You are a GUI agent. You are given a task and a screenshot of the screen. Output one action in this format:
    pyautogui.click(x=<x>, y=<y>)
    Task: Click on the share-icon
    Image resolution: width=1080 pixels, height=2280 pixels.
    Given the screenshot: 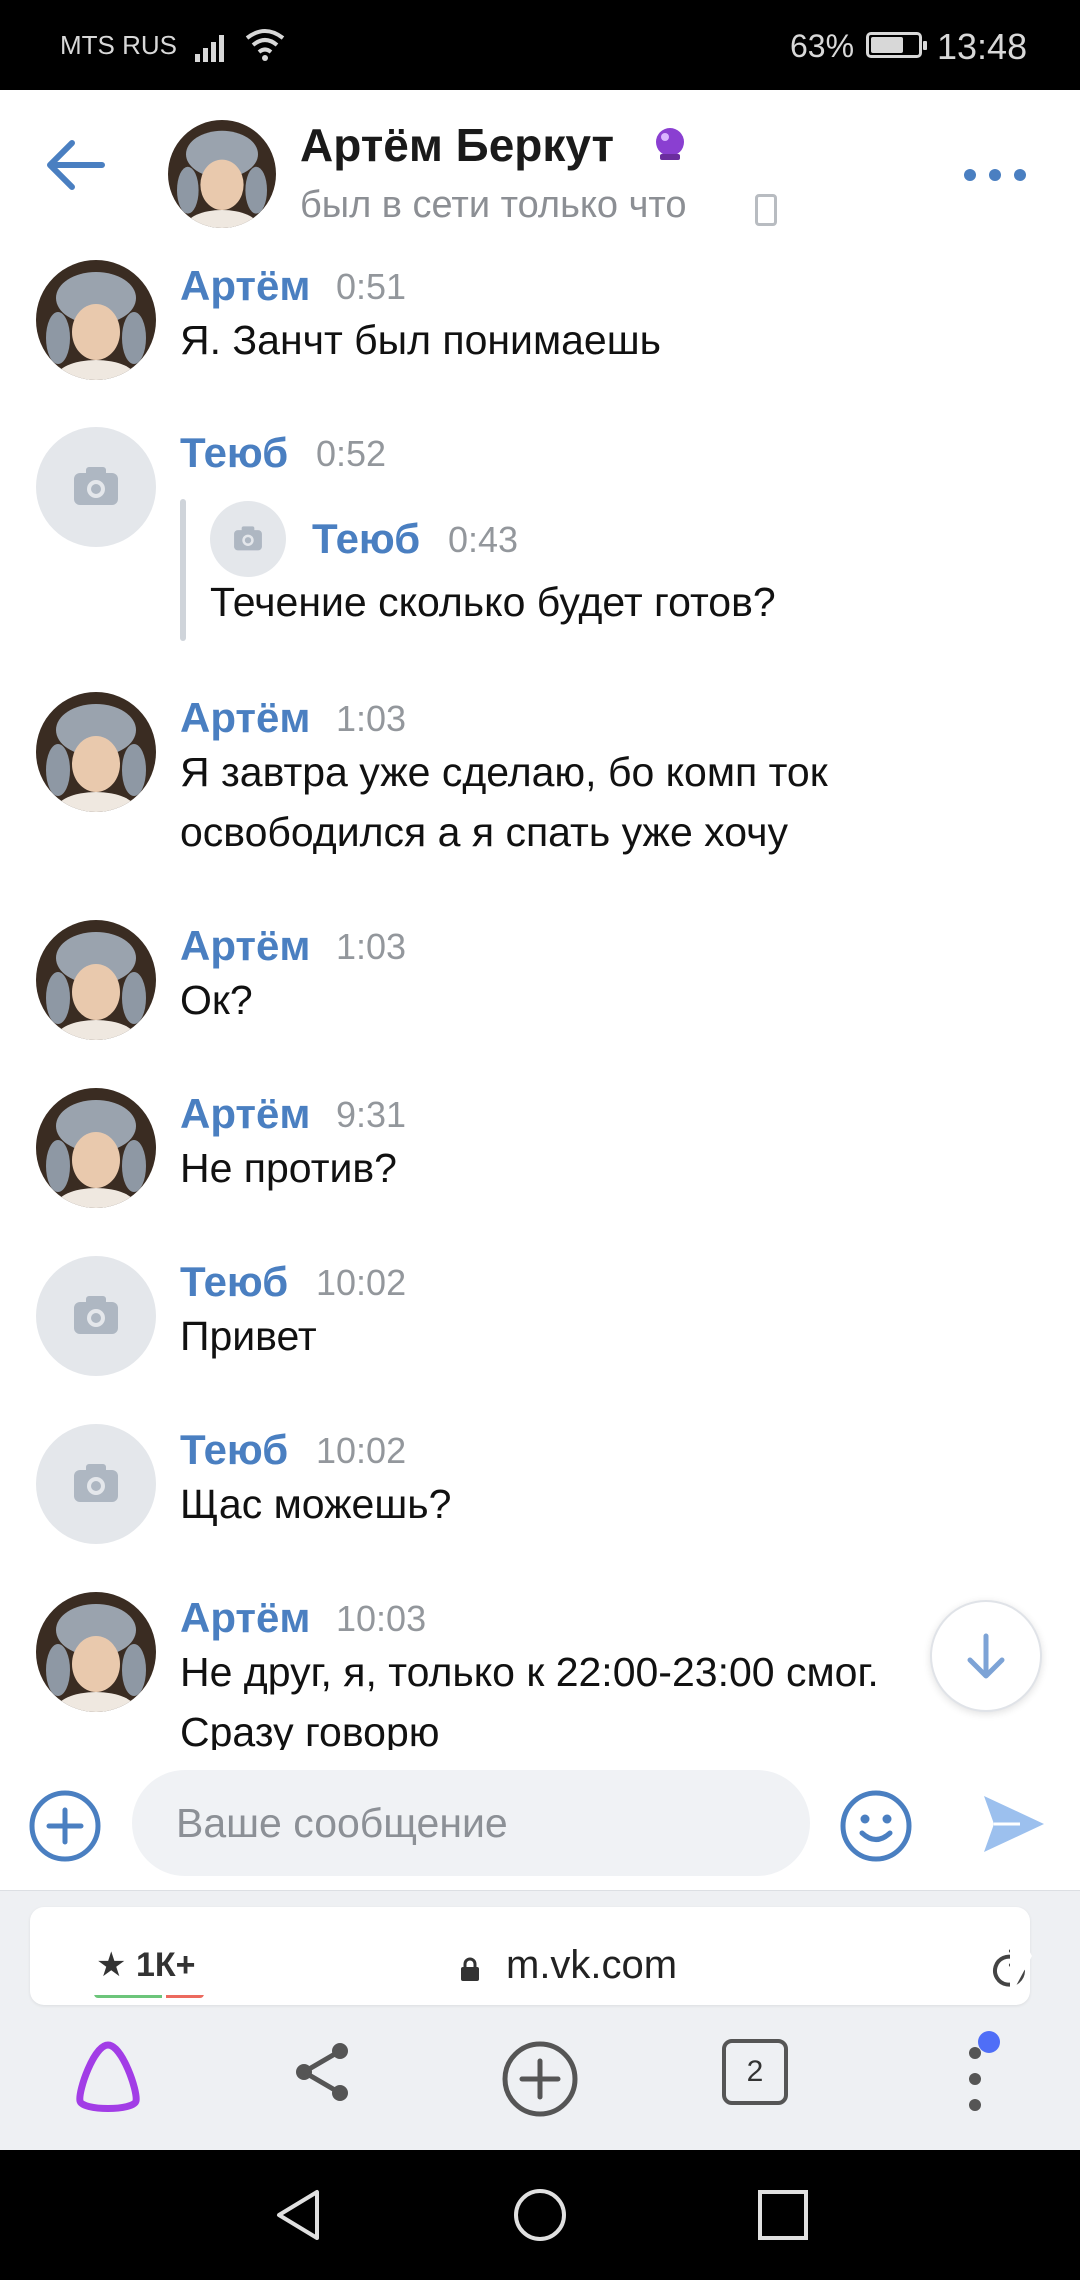 What is the action you would take?
    pyautogui.click(x=323, y=2072)
    